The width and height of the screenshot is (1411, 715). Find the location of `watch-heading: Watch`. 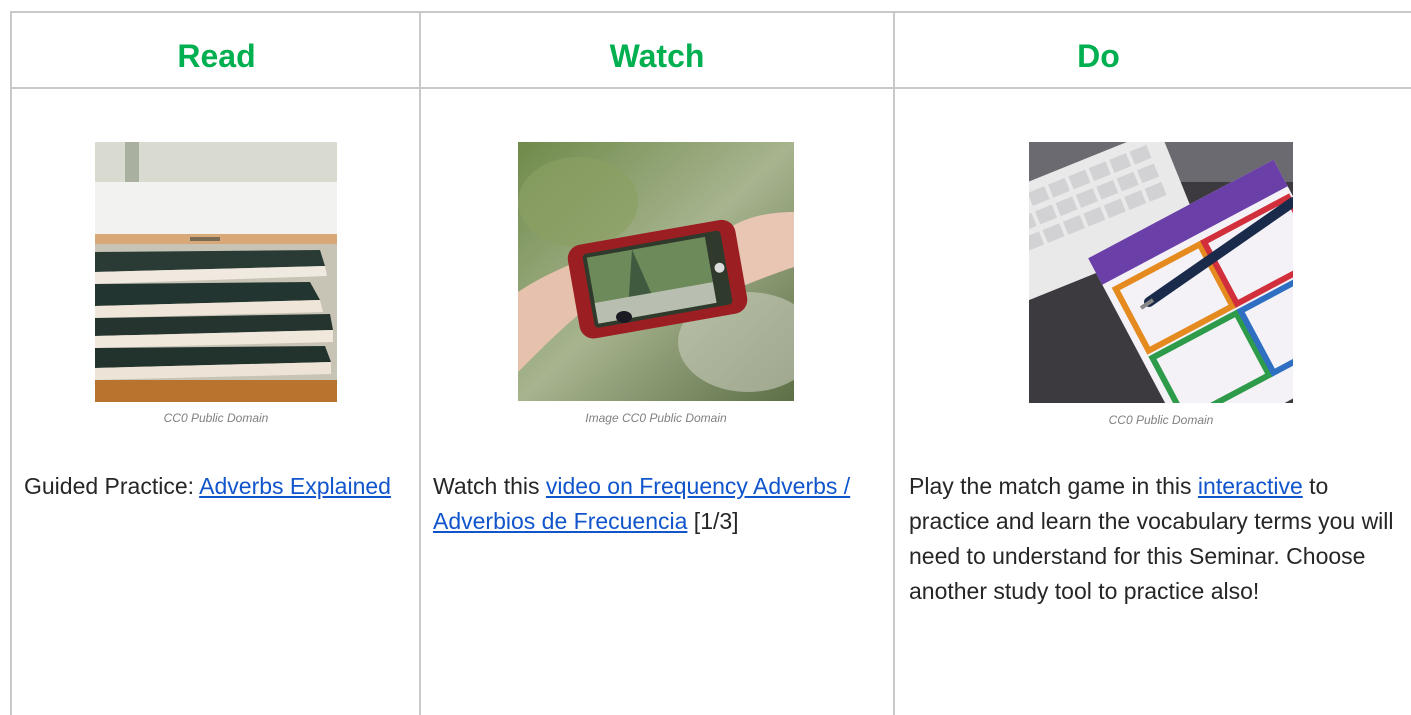

watch-heading: Watch is located at coordinates (657, 56).